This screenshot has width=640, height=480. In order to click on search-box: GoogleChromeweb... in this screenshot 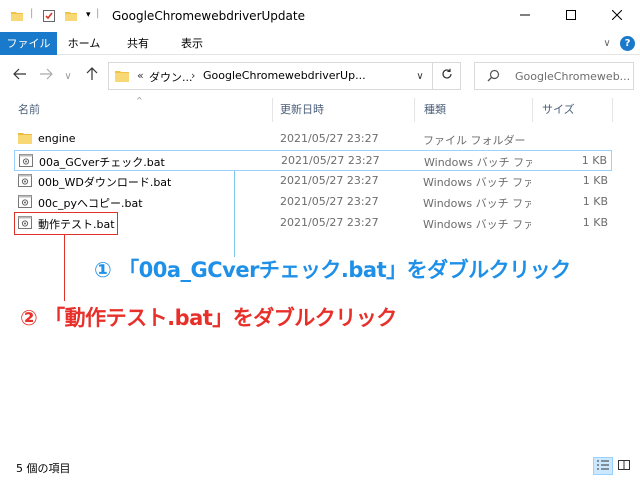, I will do `click(554, 76)`.